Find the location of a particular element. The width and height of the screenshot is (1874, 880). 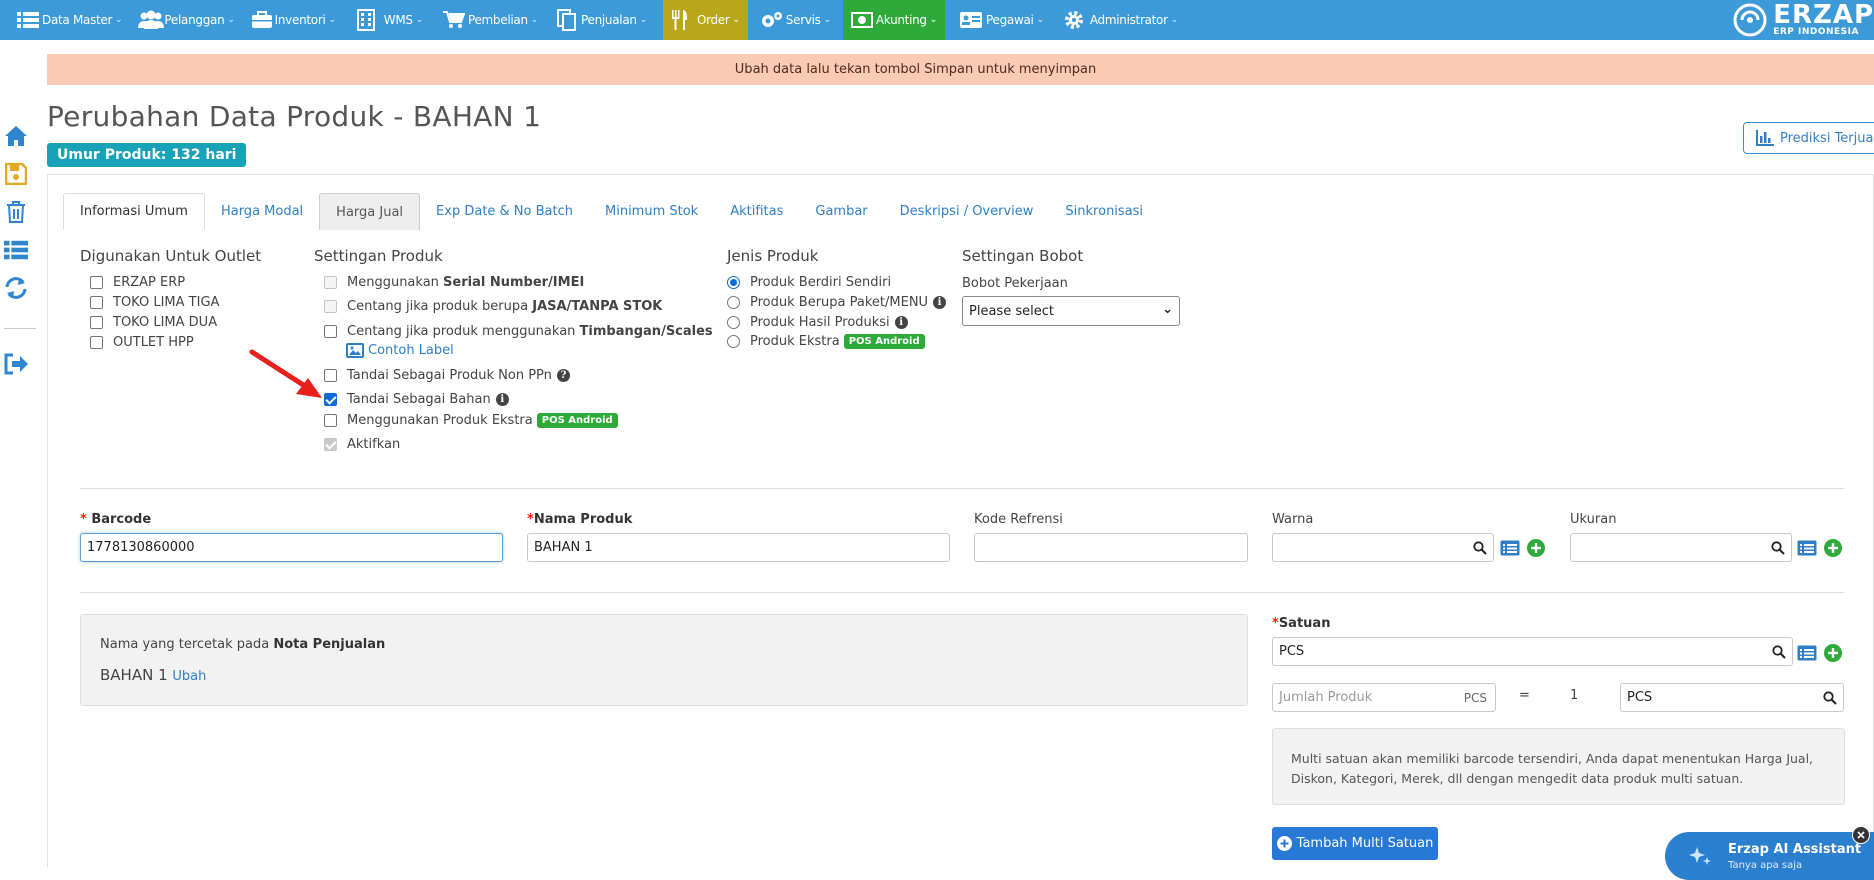

logout-button is located at coordinates (16, 364).